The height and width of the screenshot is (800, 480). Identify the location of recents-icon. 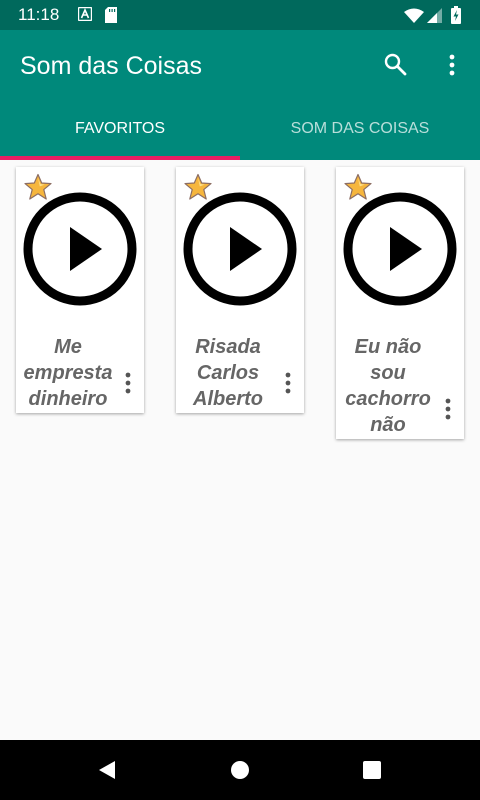
(372, 770).